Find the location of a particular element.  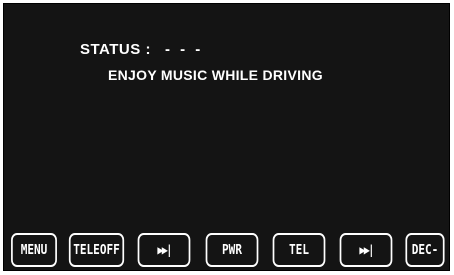

softkey-bar: MENU TELEOFF ▶▶| PWR TEL ▶▶| DEC- is located at coordinates (227, 250).